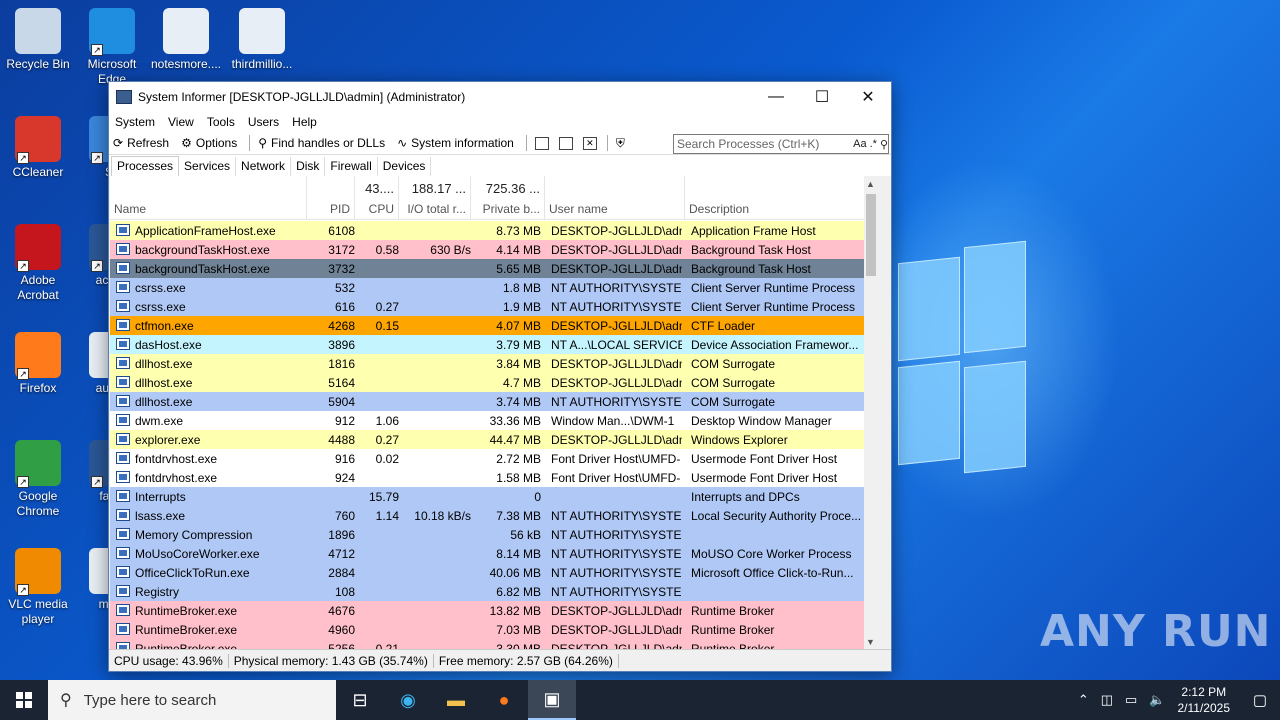 The image size is (1280, 720). What do you see at coordinates (1107, 700) in the screenshot?
I see `security-tray-icon: ◫` at bounding box center [1107, 700].